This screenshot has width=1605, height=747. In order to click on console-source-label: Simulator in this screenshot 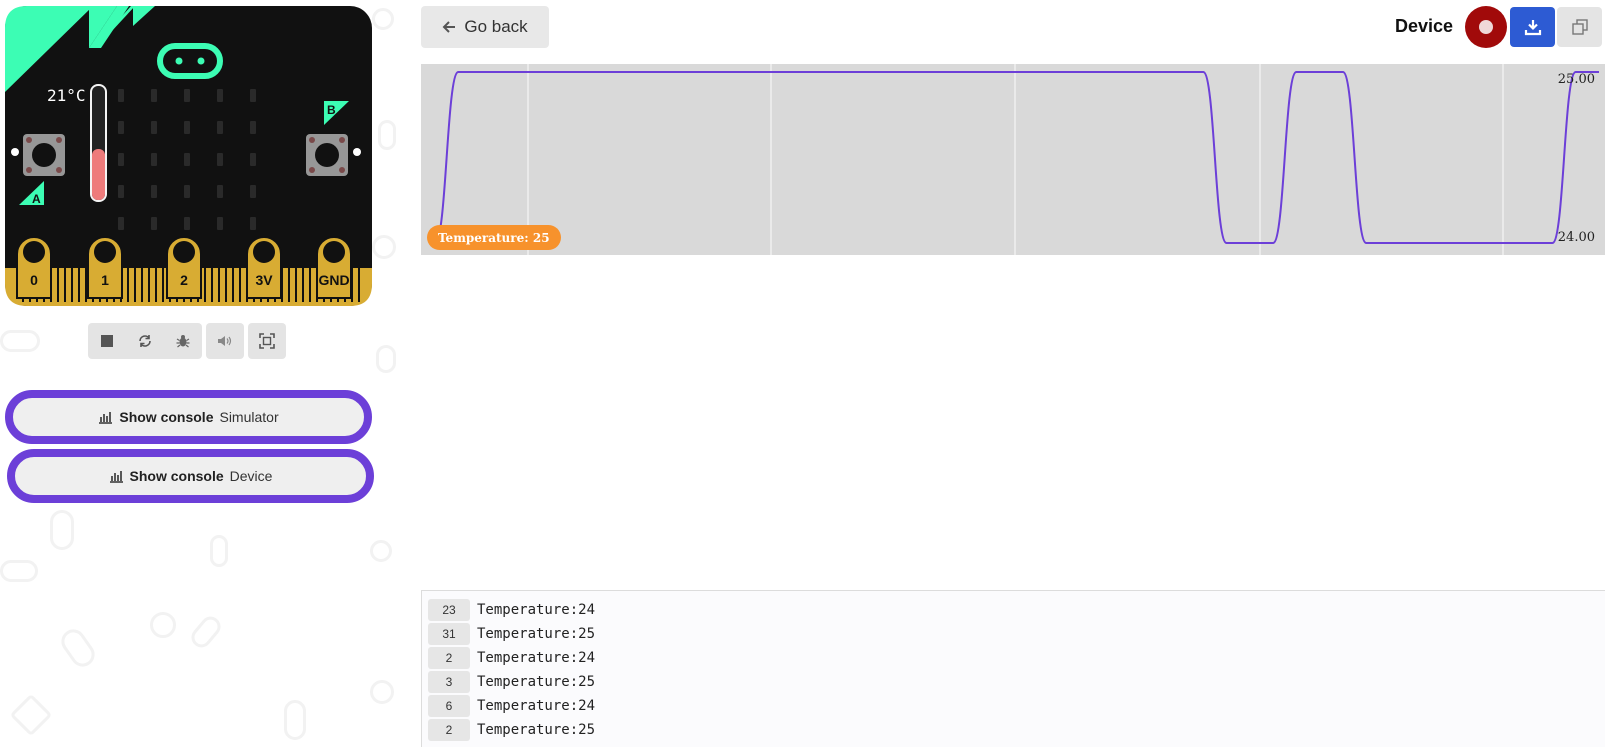, I will do `click(249, 417)`.